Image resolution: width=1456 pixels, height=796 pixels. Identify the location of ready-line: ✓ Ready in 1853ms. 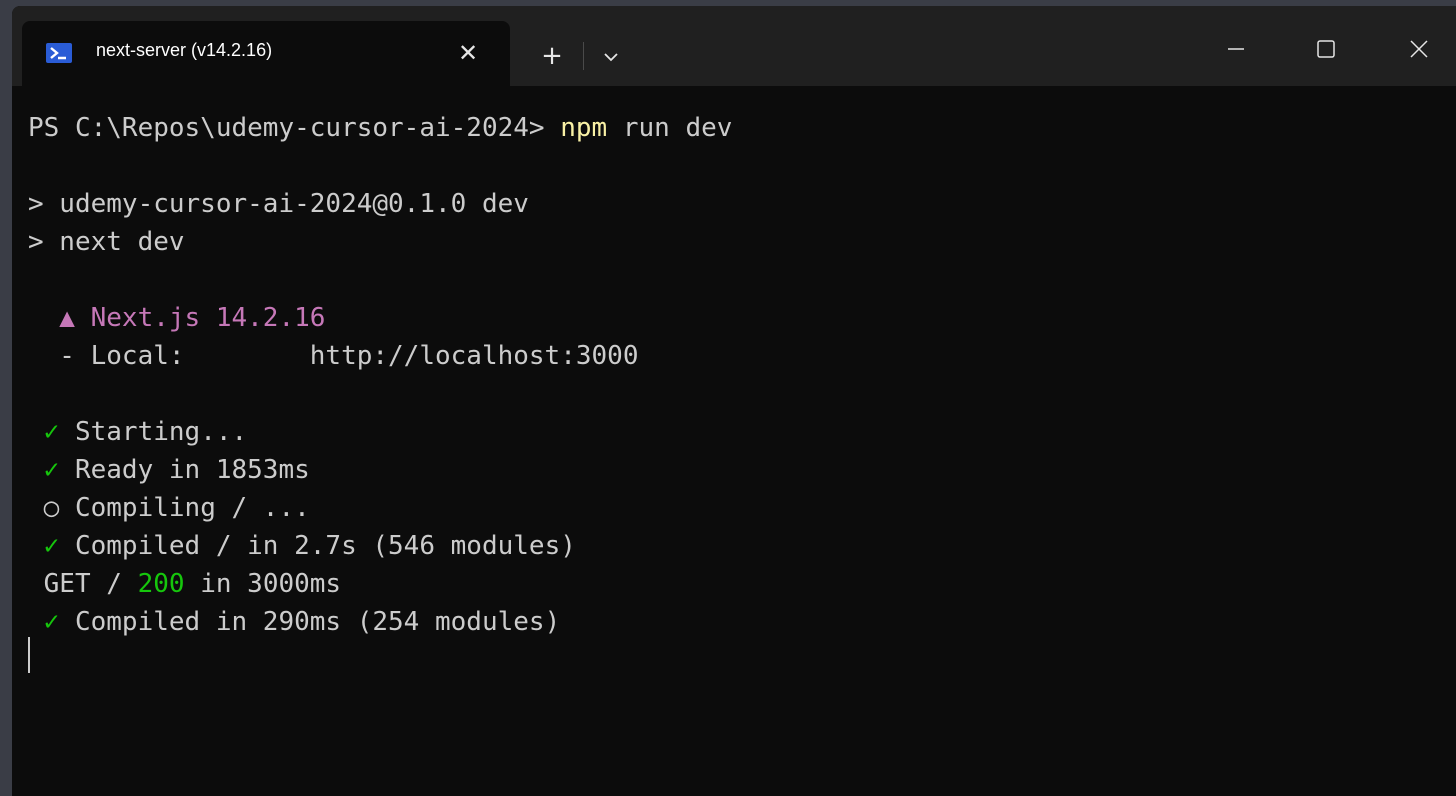
(169, 470).